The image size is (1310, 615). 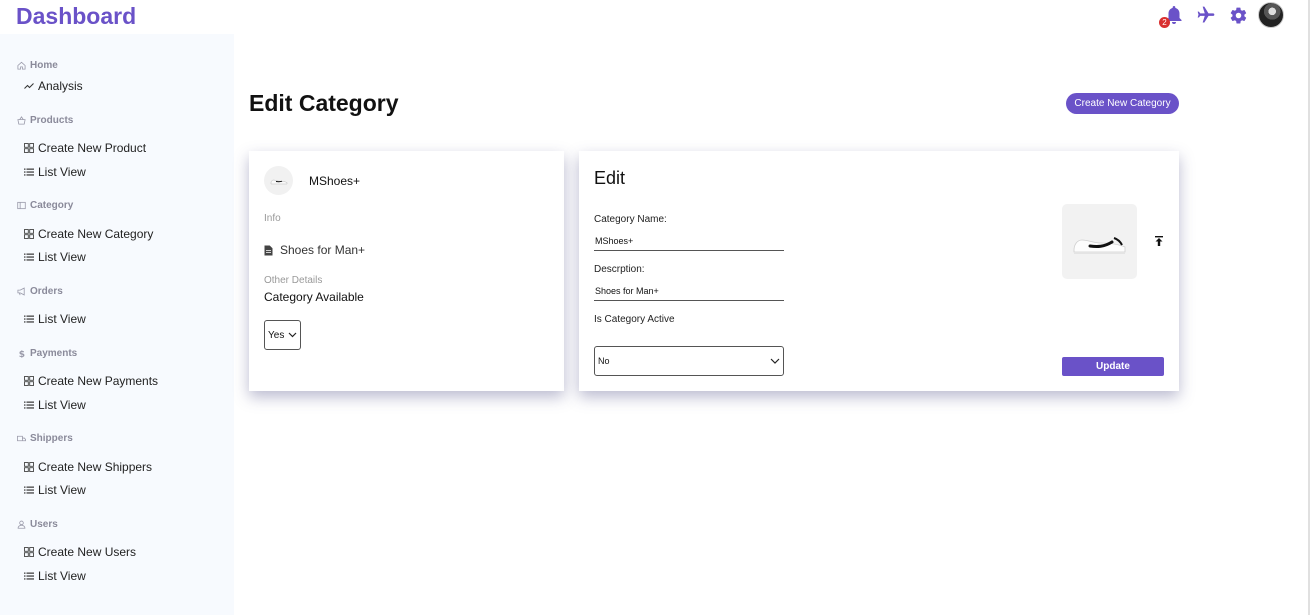 I want to click on sidebar-section-products: Products, so click(x=45, y=120).